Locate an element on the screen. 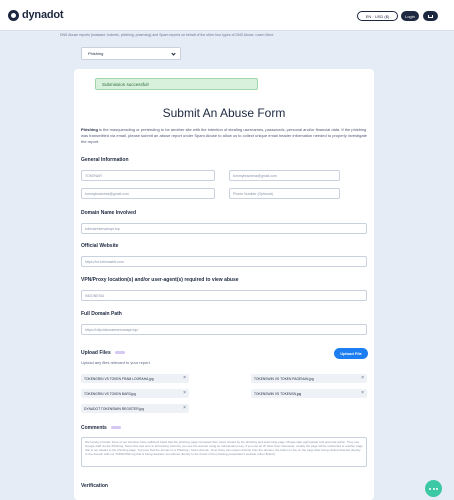 The width and height of the screenshot is (454, 500). page-scrollbar is located at coordinates (450, 265).